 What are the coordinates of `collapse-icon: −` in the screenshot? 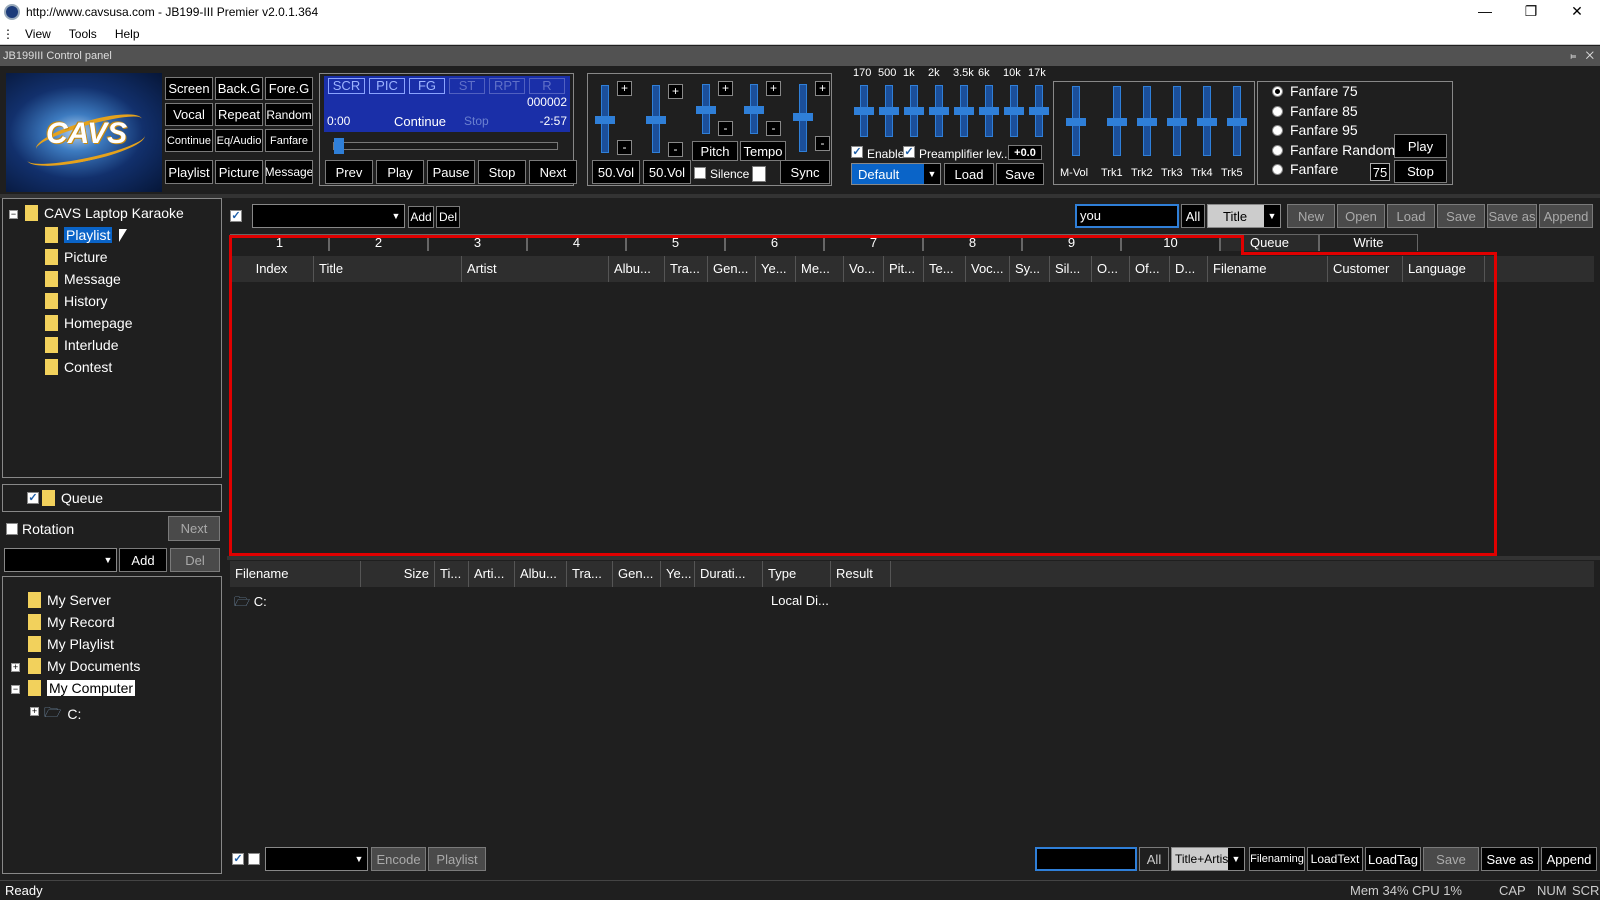 It's located at (15, 689).